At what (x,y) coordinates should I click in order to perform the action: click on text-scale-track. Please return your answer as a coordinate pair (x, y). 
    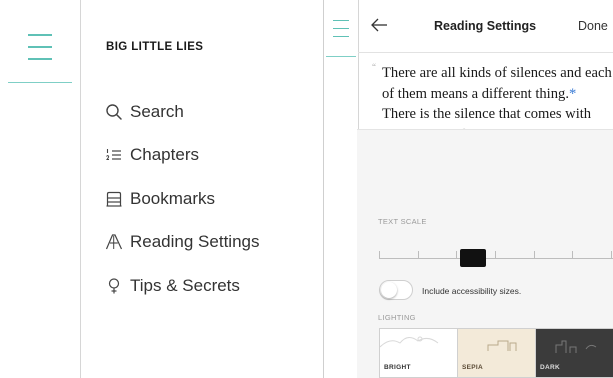
    Looking at the image, I should click on (496, 258).